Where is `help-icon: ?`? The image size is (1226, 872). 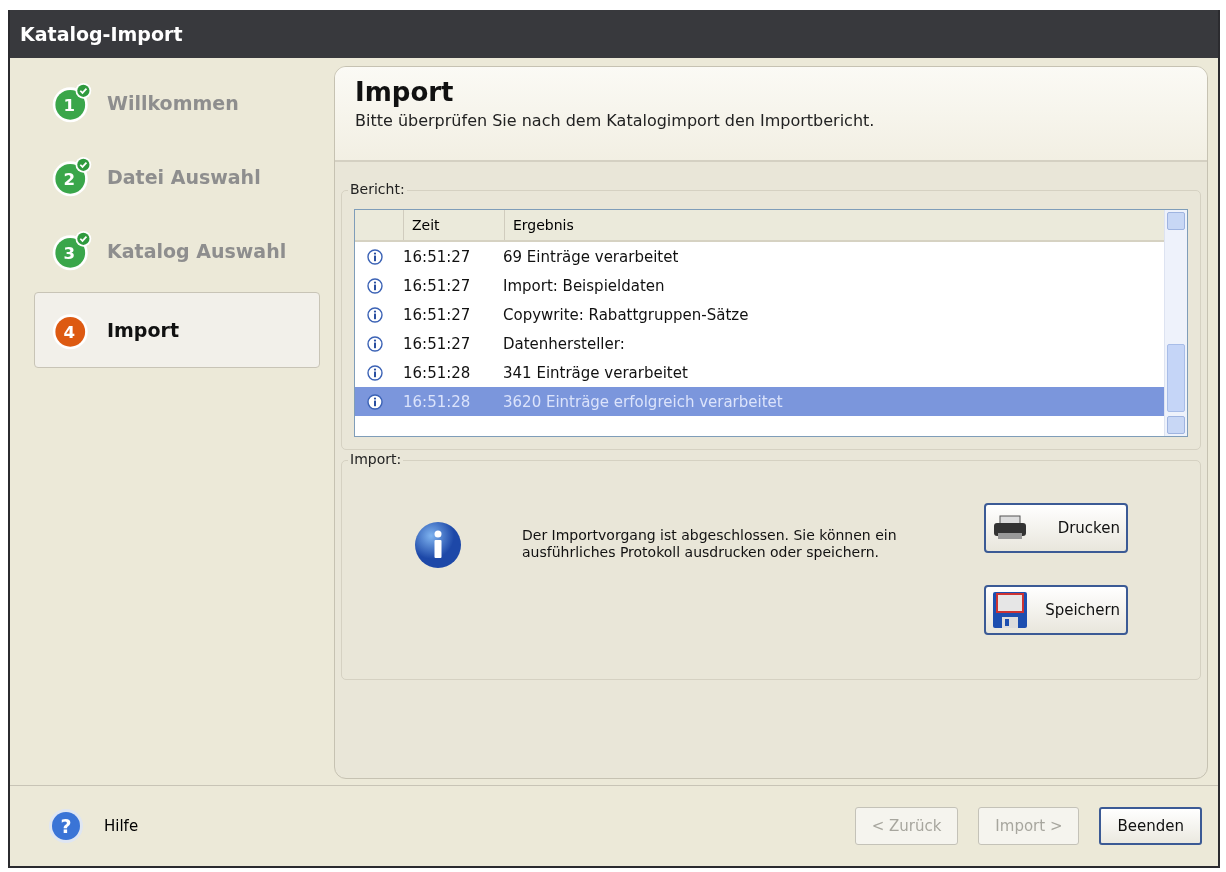
help-icon: ? is located at coordinates (66, 826).